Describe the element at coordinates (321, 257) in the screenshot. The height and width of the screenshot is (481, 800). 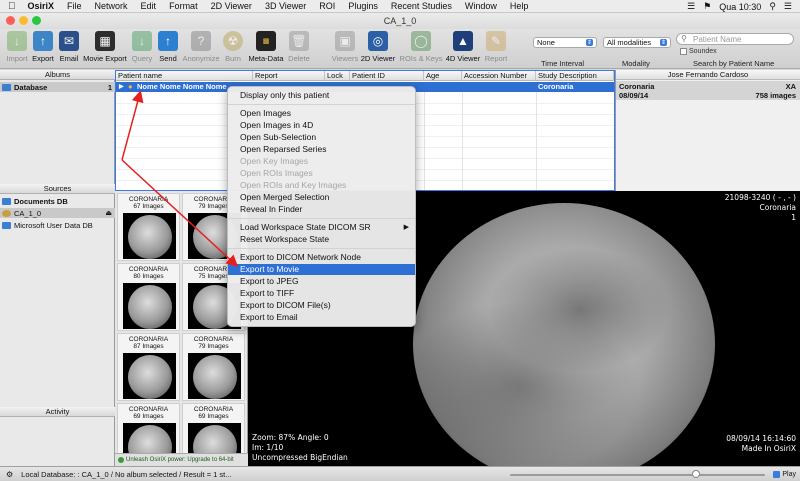
I see `menu-item-export-to-dicom-network-node: Export to DICOM Network Node` at that location.